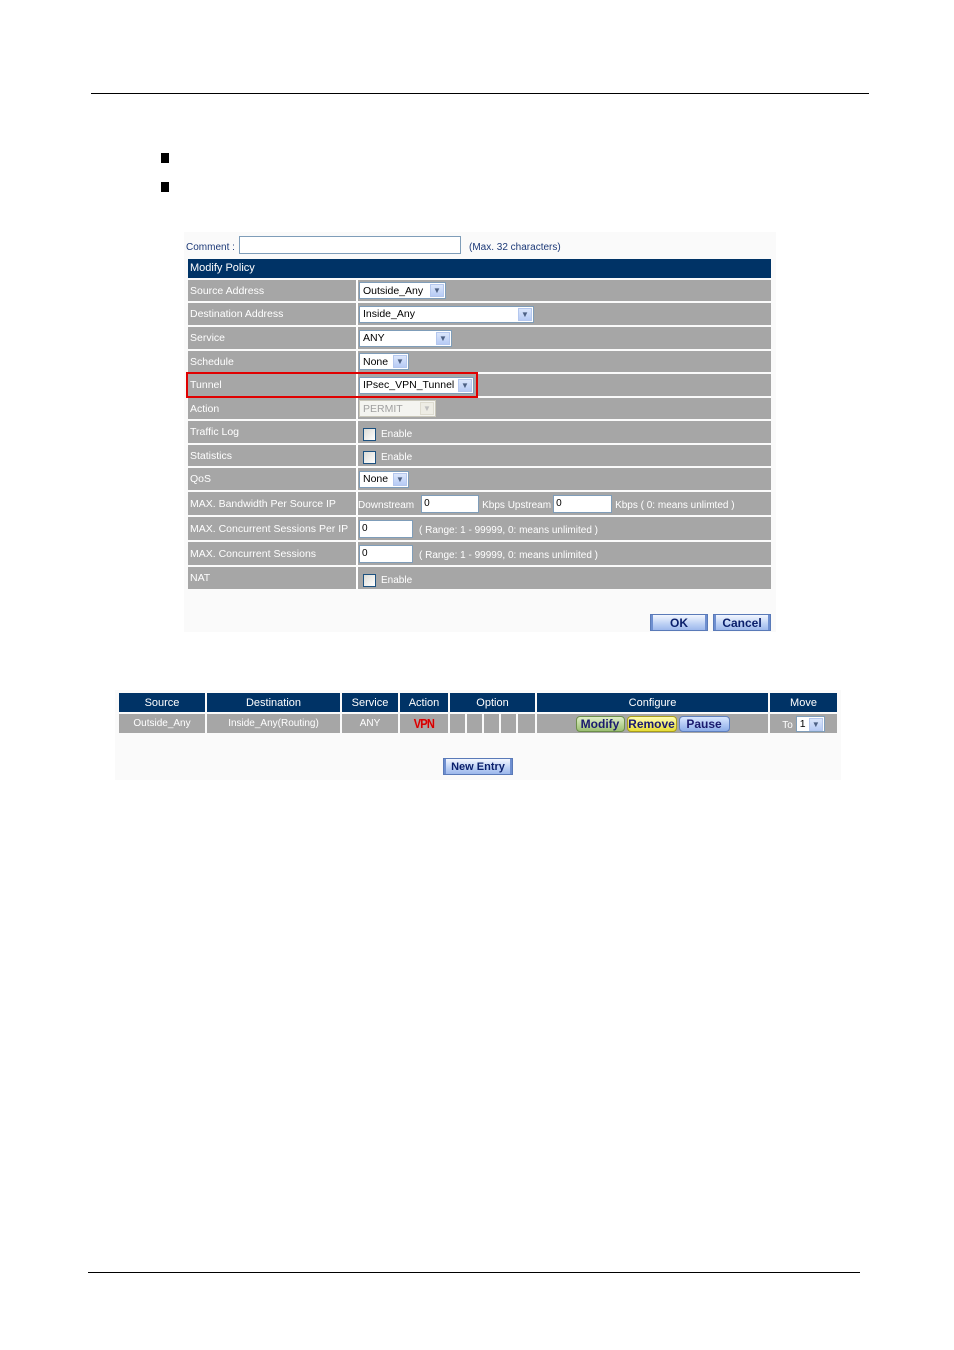 This screenshot has height=1350, width=954. Describe the element at coordinates (397, 408) in the screenshot. I see `action-select: PERMIT ▼` at that location.